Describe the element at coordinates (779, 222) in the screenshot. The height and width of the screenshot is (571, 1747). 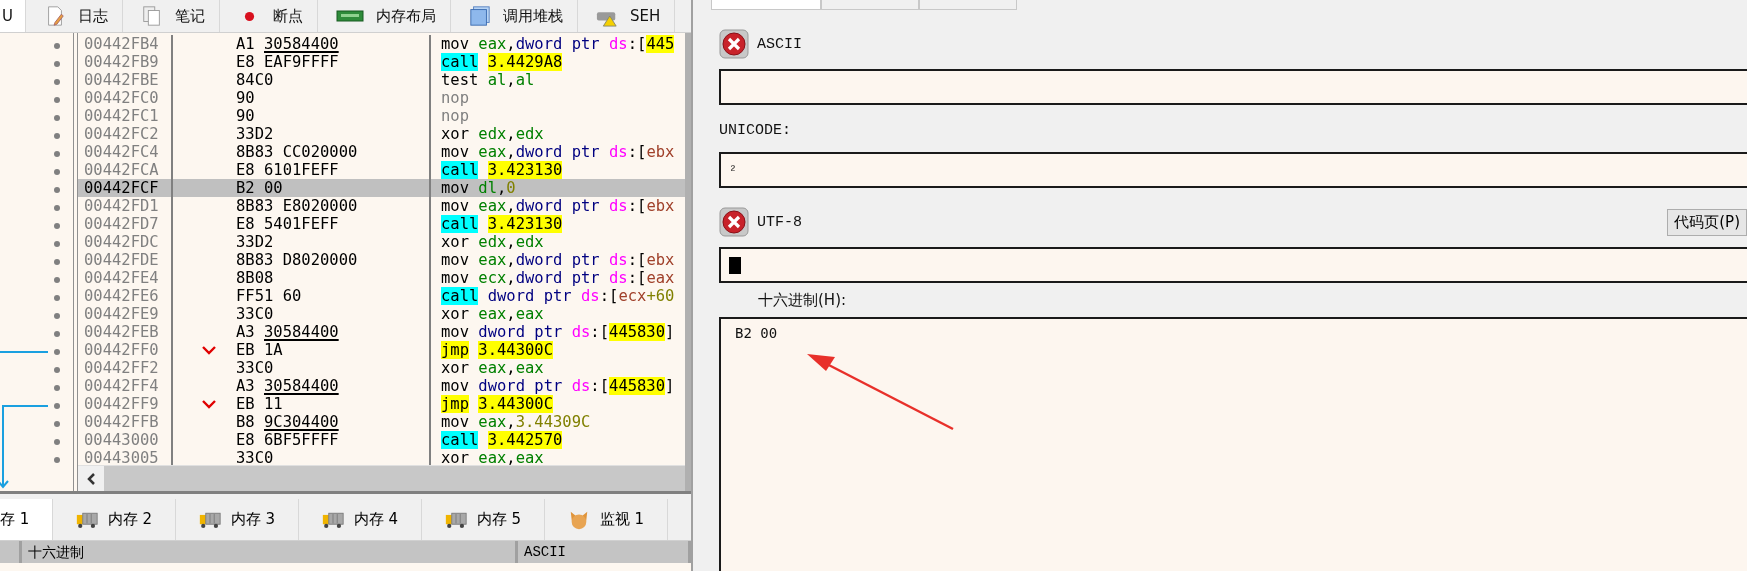
I see `field-label: UTF-8` at that location.